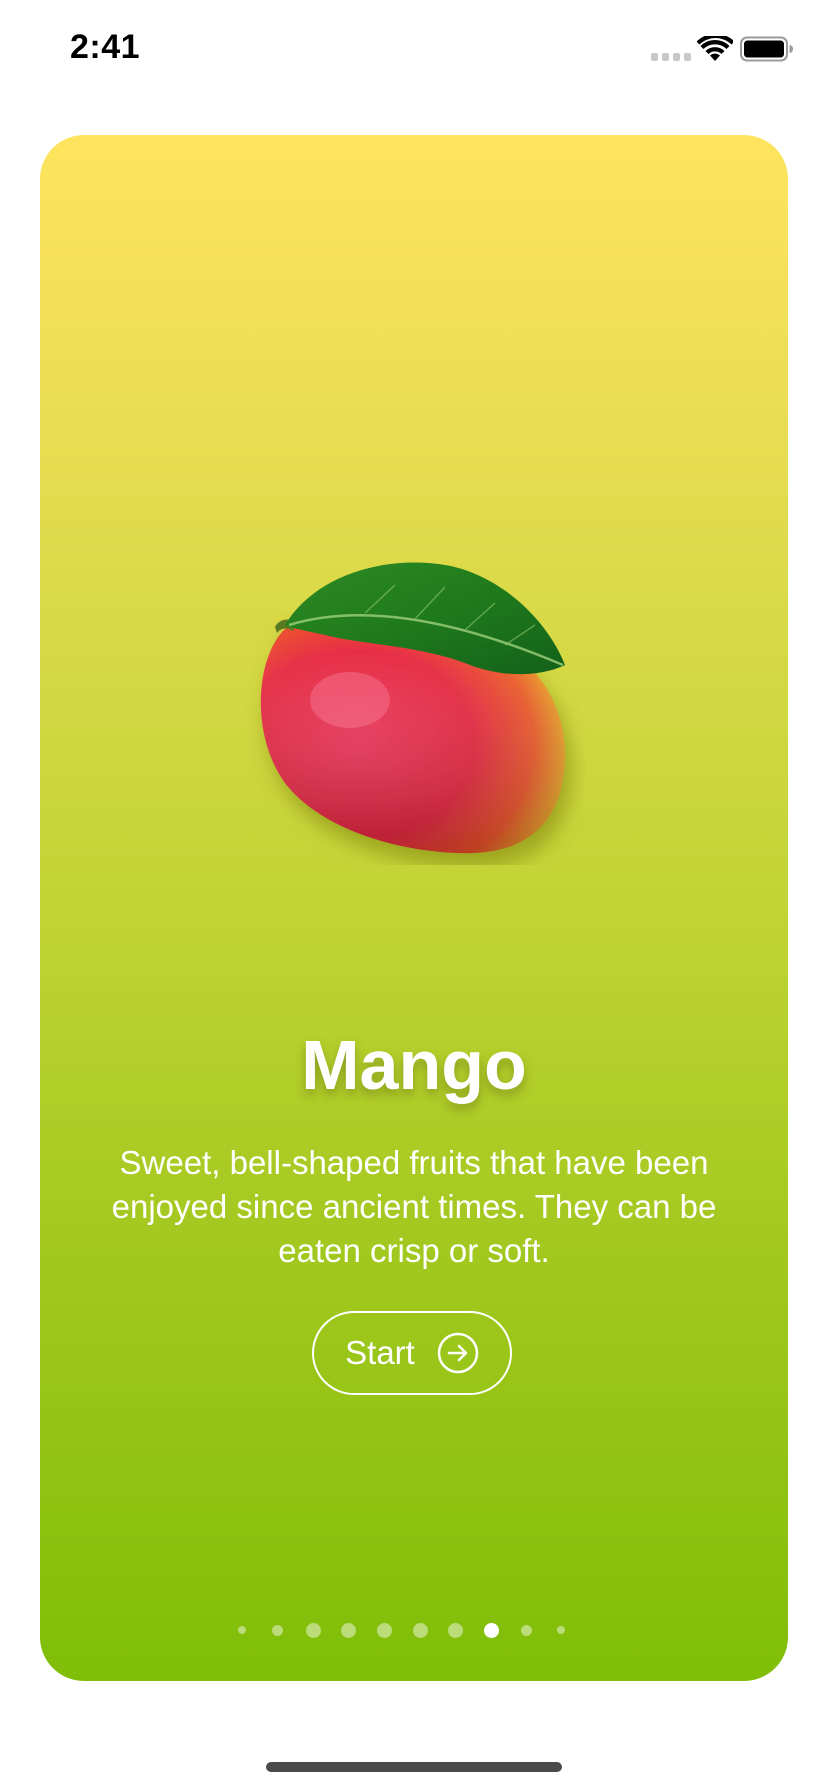 The image size is (828, 1792). I want to click on fruit-title: Mango, so click(414, 1065).